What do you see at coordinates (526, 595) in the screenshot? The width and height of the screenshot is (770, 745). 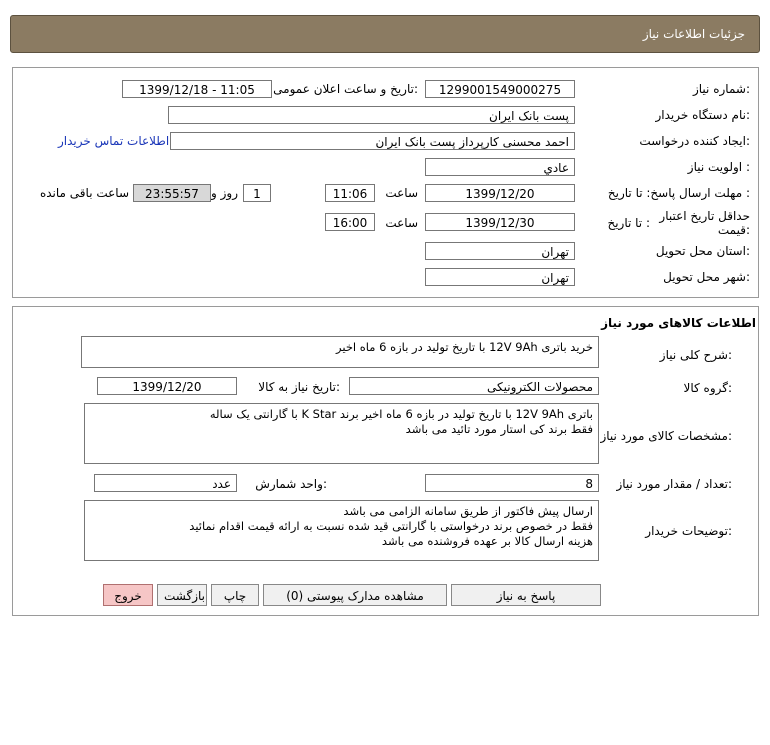 I see `reply-button: پاسخ به نیاز` at bounding box center [526, 595].